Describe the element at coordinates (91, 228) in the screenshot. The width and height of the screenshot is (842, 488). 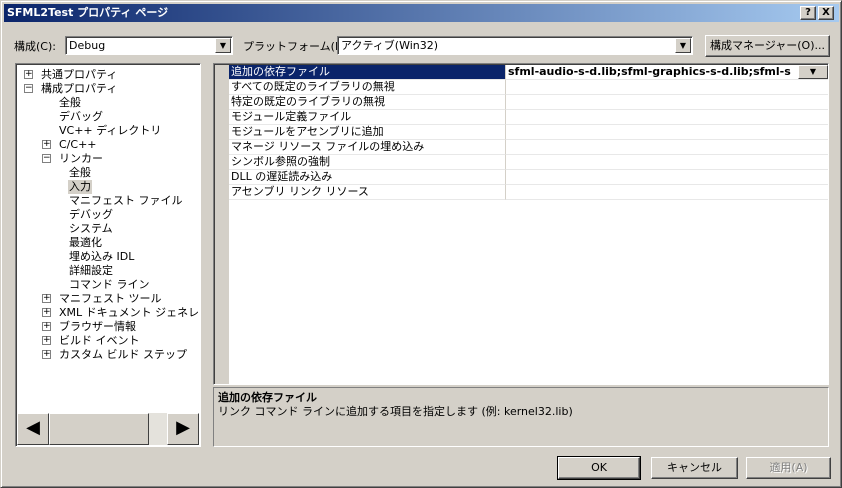
I see `tree-item-label: システム` at that location.